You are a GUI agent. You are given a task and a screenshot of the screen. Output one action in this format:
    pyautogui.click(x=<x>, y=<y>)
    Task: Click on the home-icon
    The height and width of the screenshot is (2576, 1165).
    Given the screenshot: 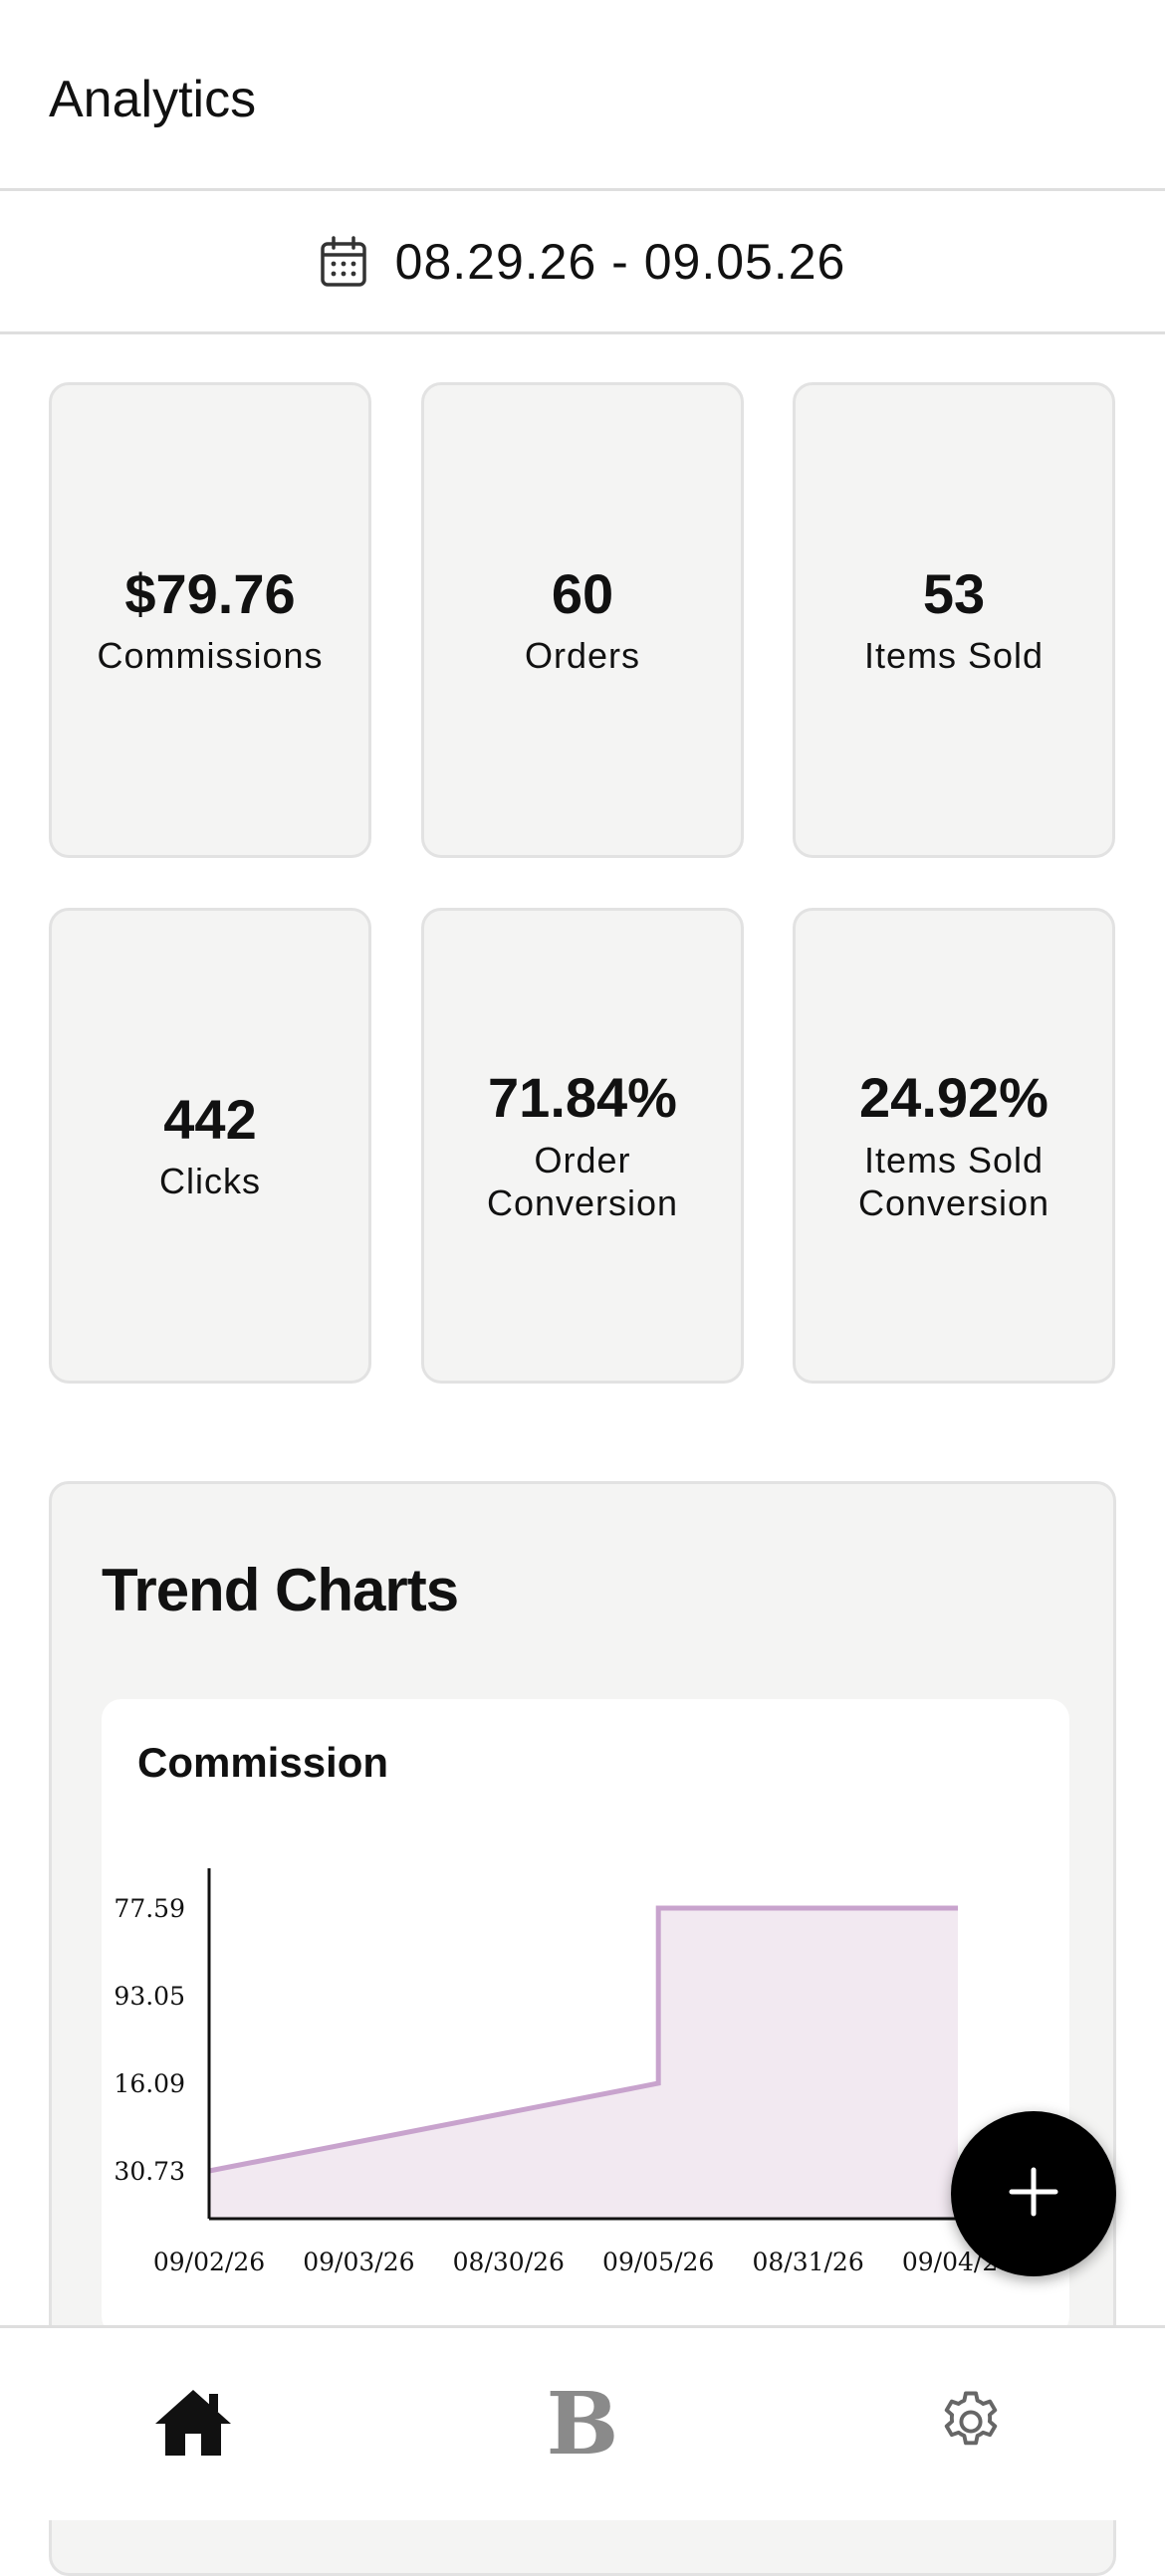 What is the action you would take?
    pyautogui.click(x=193, y=2424)
    